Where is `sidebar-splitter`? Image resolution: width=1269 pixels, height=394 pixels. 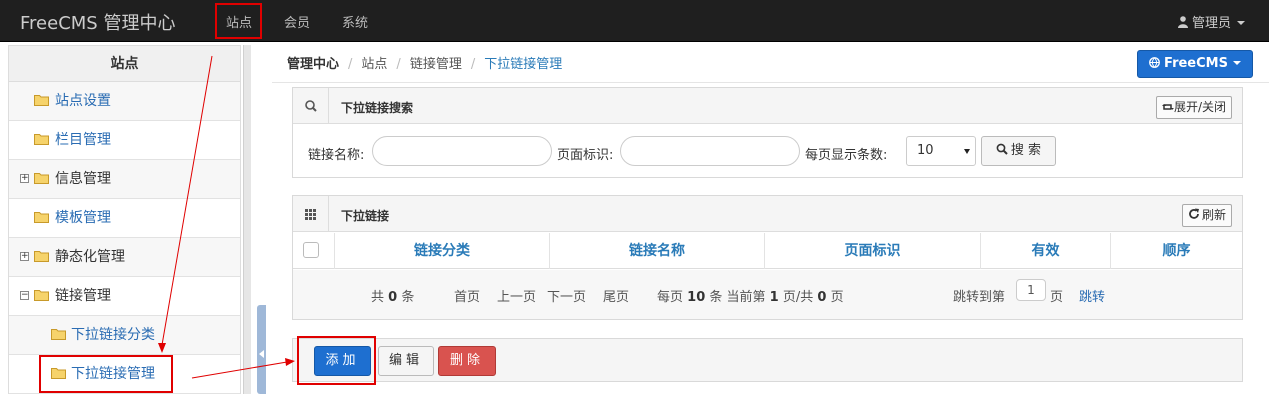
sidebar-splitter is located at coordinates (247, 219).